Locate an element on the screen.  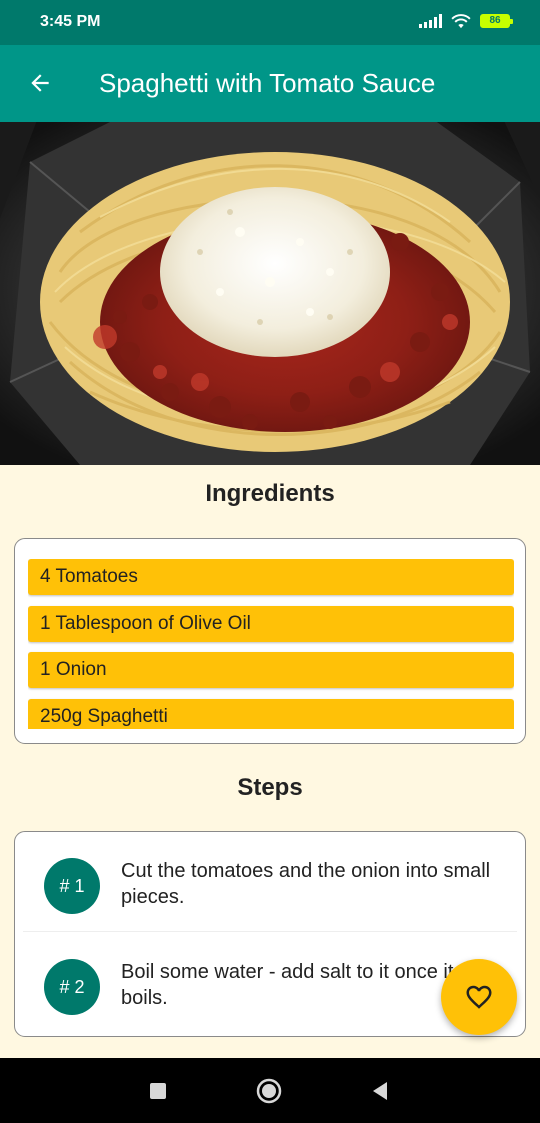
favorite-button is located at coordinates (479, 997).